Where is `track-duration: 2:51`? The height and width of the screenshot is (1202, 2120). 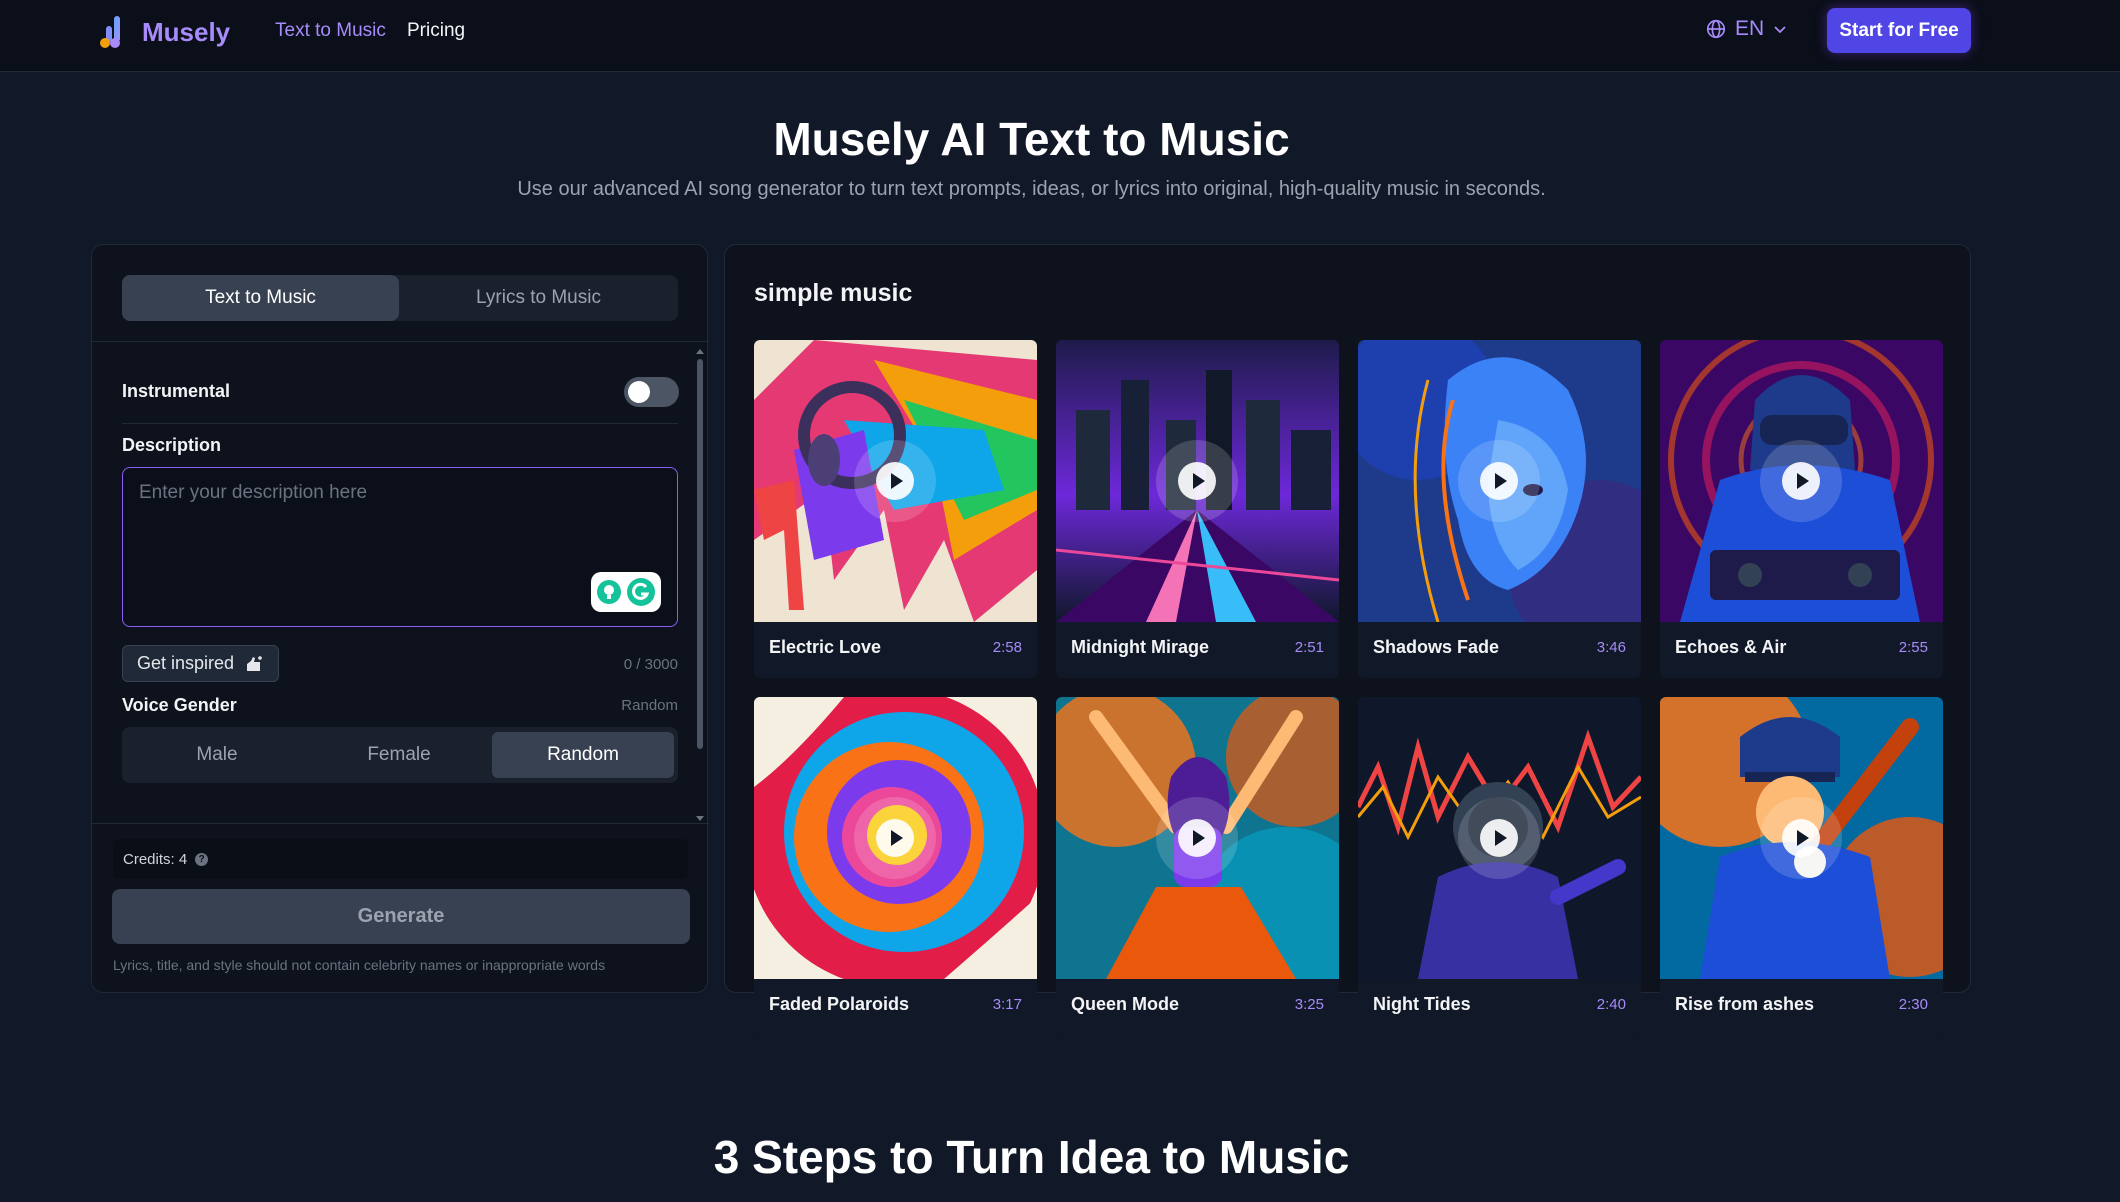 track-duration: 2:51 is located at coordinates (1309, 647).